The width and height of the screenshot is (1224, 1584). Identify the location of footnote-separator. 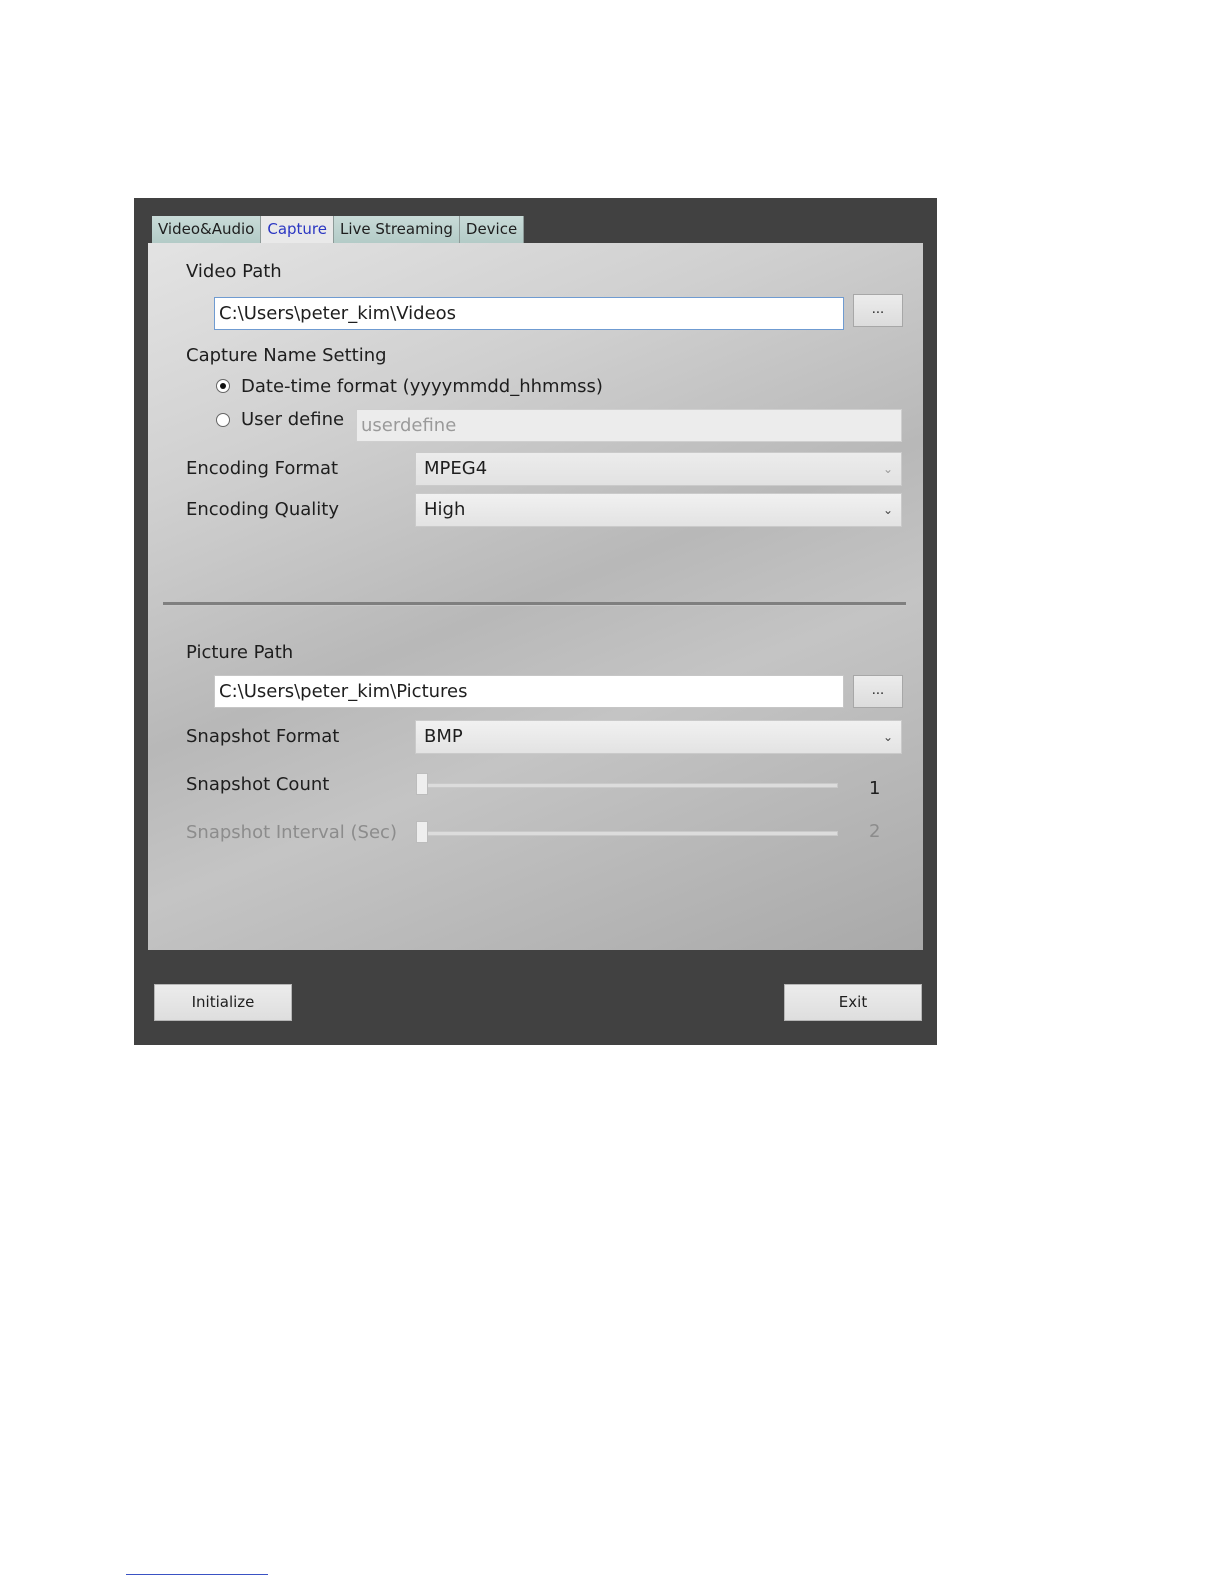
(197, 1574).